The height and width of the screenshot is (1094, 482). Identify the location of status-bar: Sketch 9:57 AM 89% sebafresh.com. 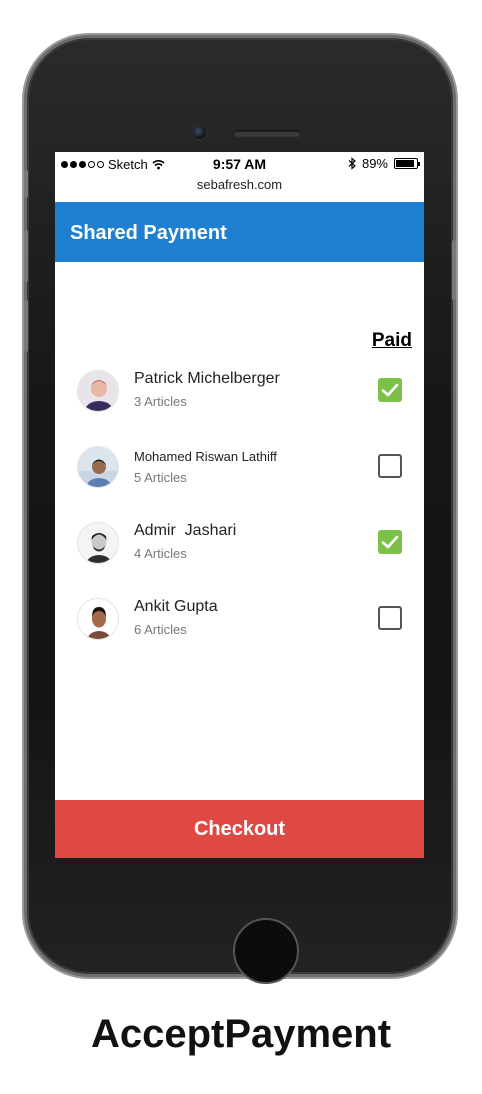
(239, 172).